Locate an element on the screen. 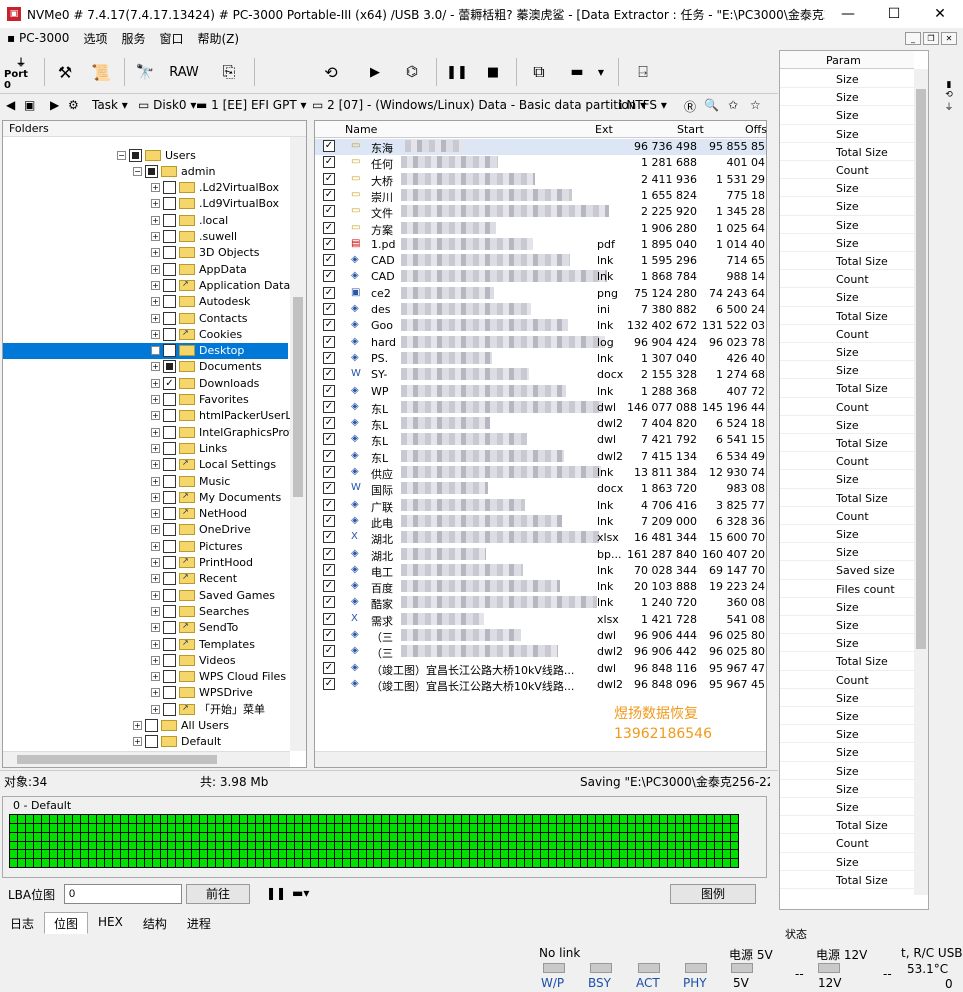  file-row: ✓ ▭ 文件 2 225 920 1 345 28 is located at coordinates (540, 212).